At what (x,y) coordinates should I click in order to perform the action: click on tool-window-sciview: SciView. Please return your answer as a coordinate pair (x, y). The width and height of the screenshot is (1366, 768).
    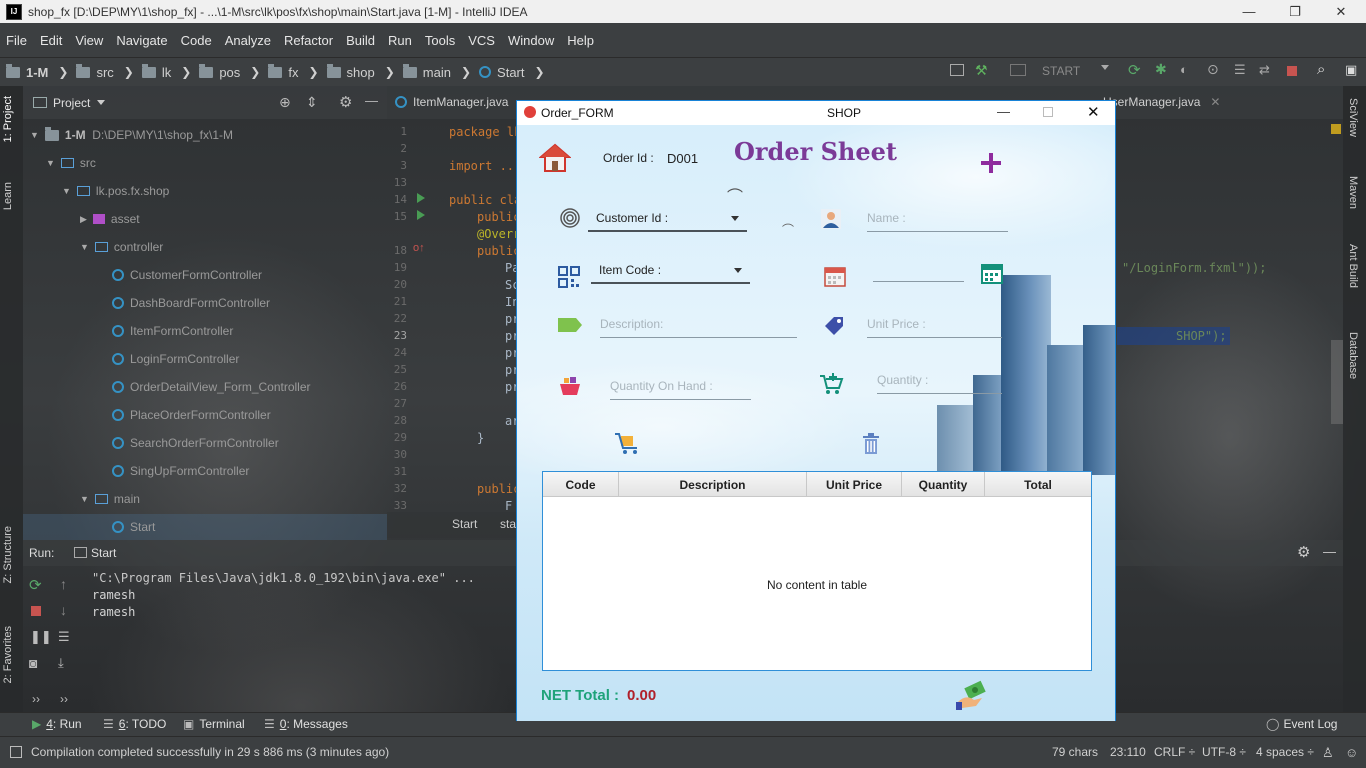
    Looking at the image, I should click on (1353, 117).